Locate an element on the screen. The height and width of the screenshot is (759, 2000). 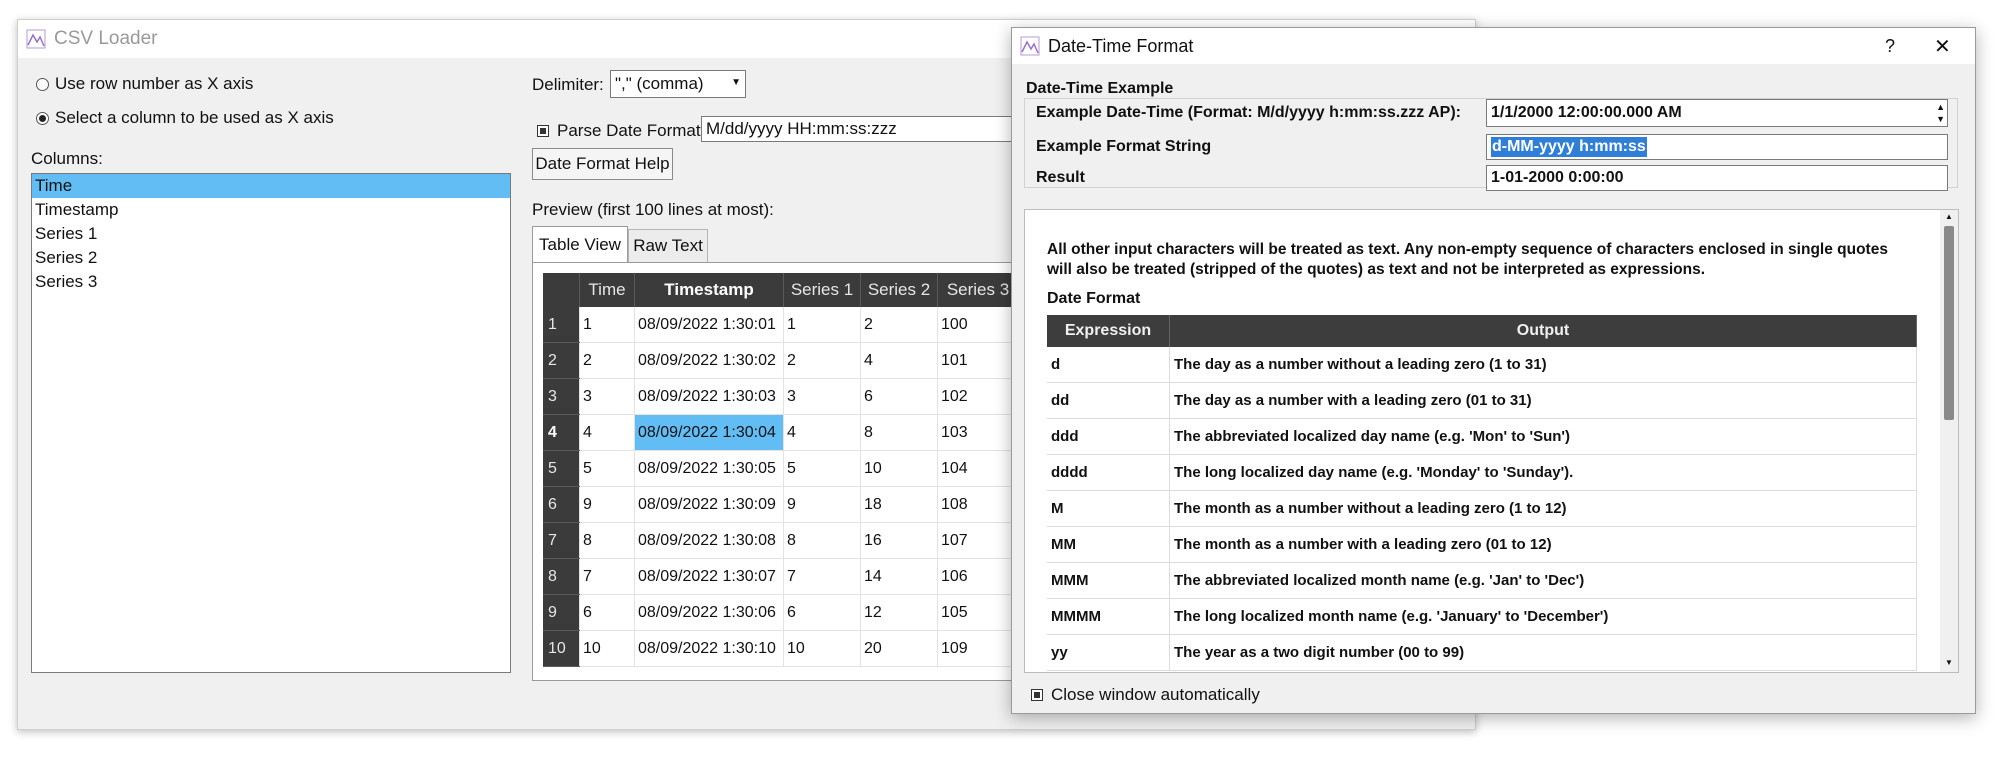
table-cell: 101 is located at coordinates (978, 360).